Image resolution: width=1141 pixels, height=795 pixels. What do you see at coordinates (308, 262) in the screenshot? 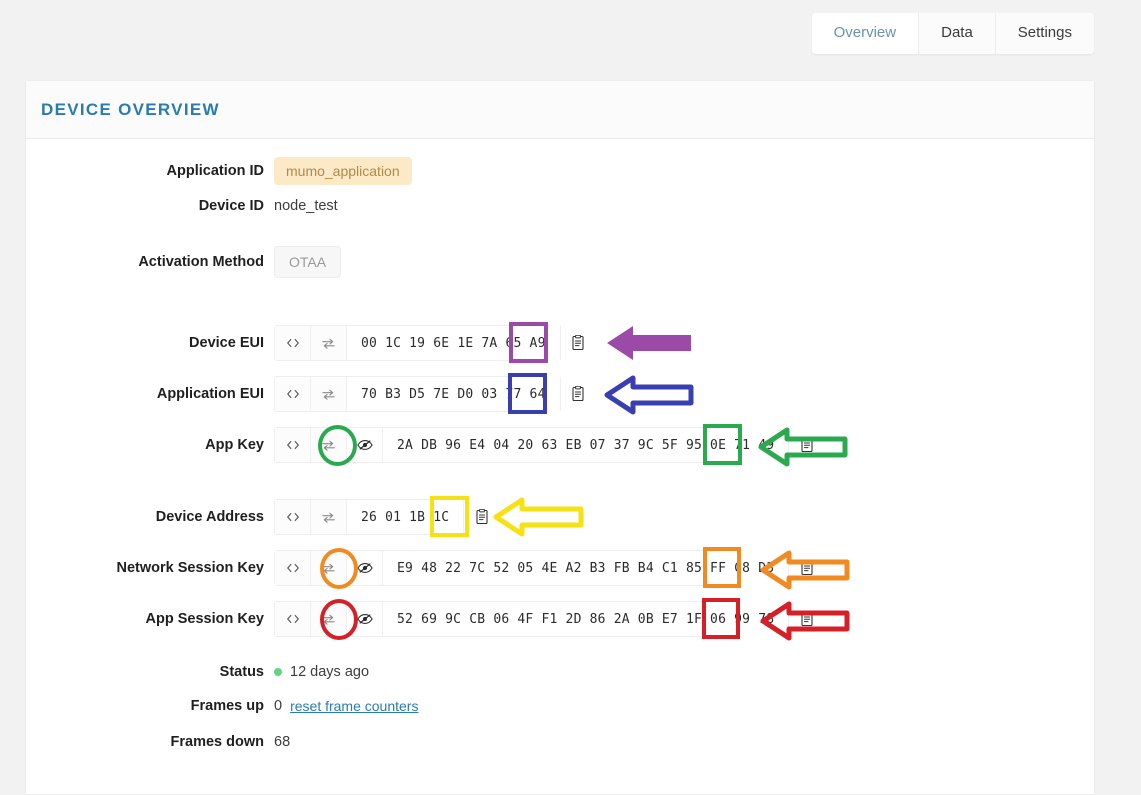
I see `activation-method-badge: OTAA` at bounding box center [308, 262].